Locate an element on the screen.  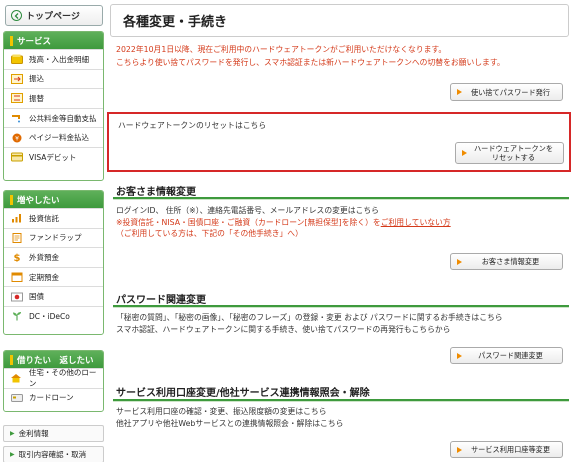
sidebar-item-fund-wrap: ファンドラップ is located at coordinates (53, 237).